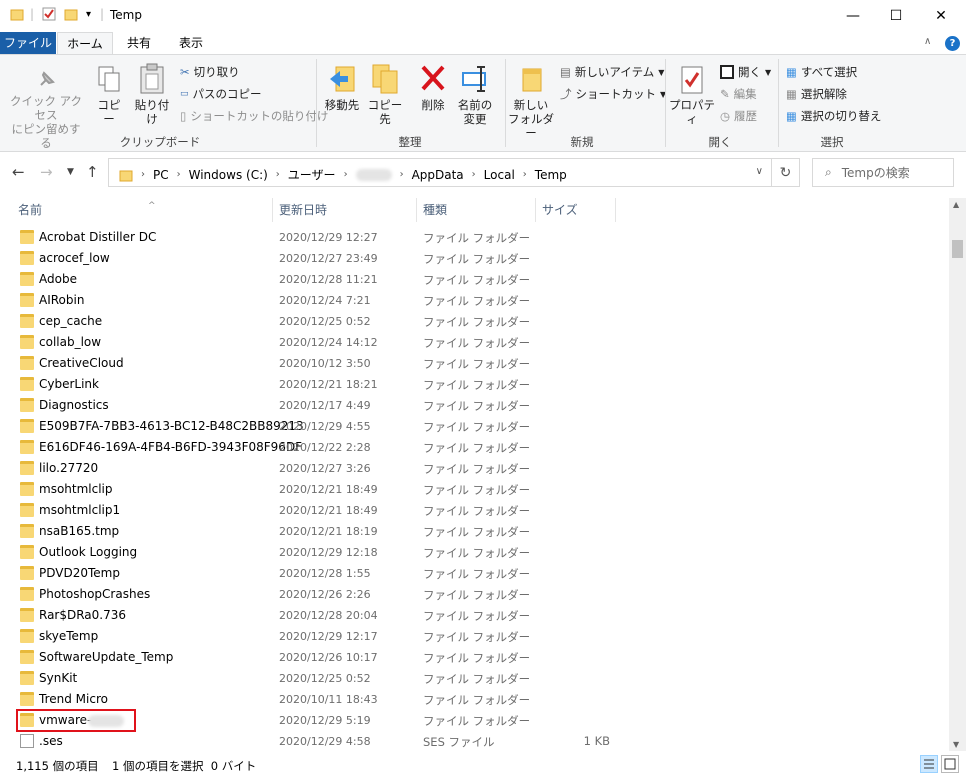 Image resolution: width=966 pixels, height=777 pixels. What do you see at coordinates (221, 94) in the screenshot?
I see `copy-path-button: ▭ パスのコピー` at bounding box center [221, 94].